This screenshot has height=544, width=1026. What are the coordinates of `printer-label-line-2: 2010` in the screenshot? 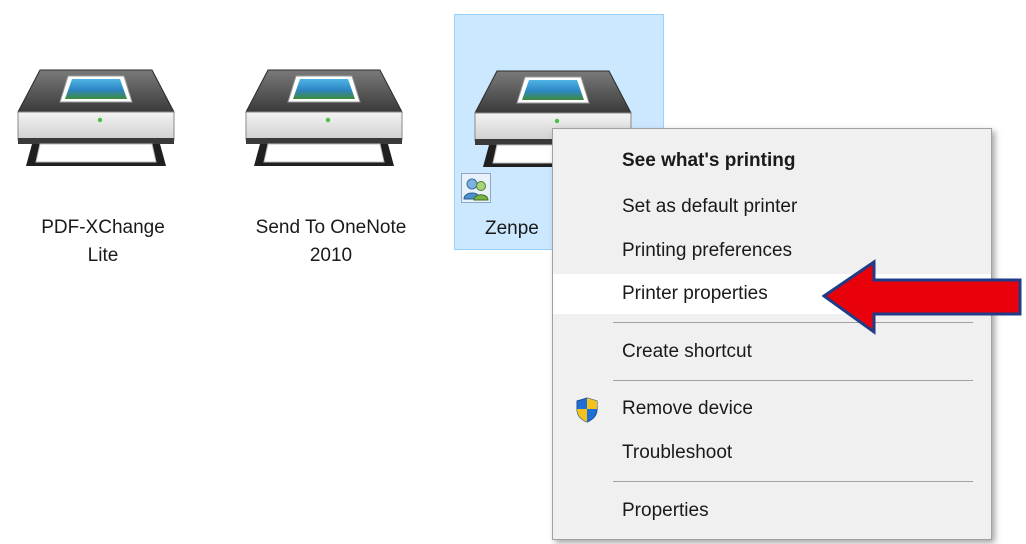 It's located at (331, 255).